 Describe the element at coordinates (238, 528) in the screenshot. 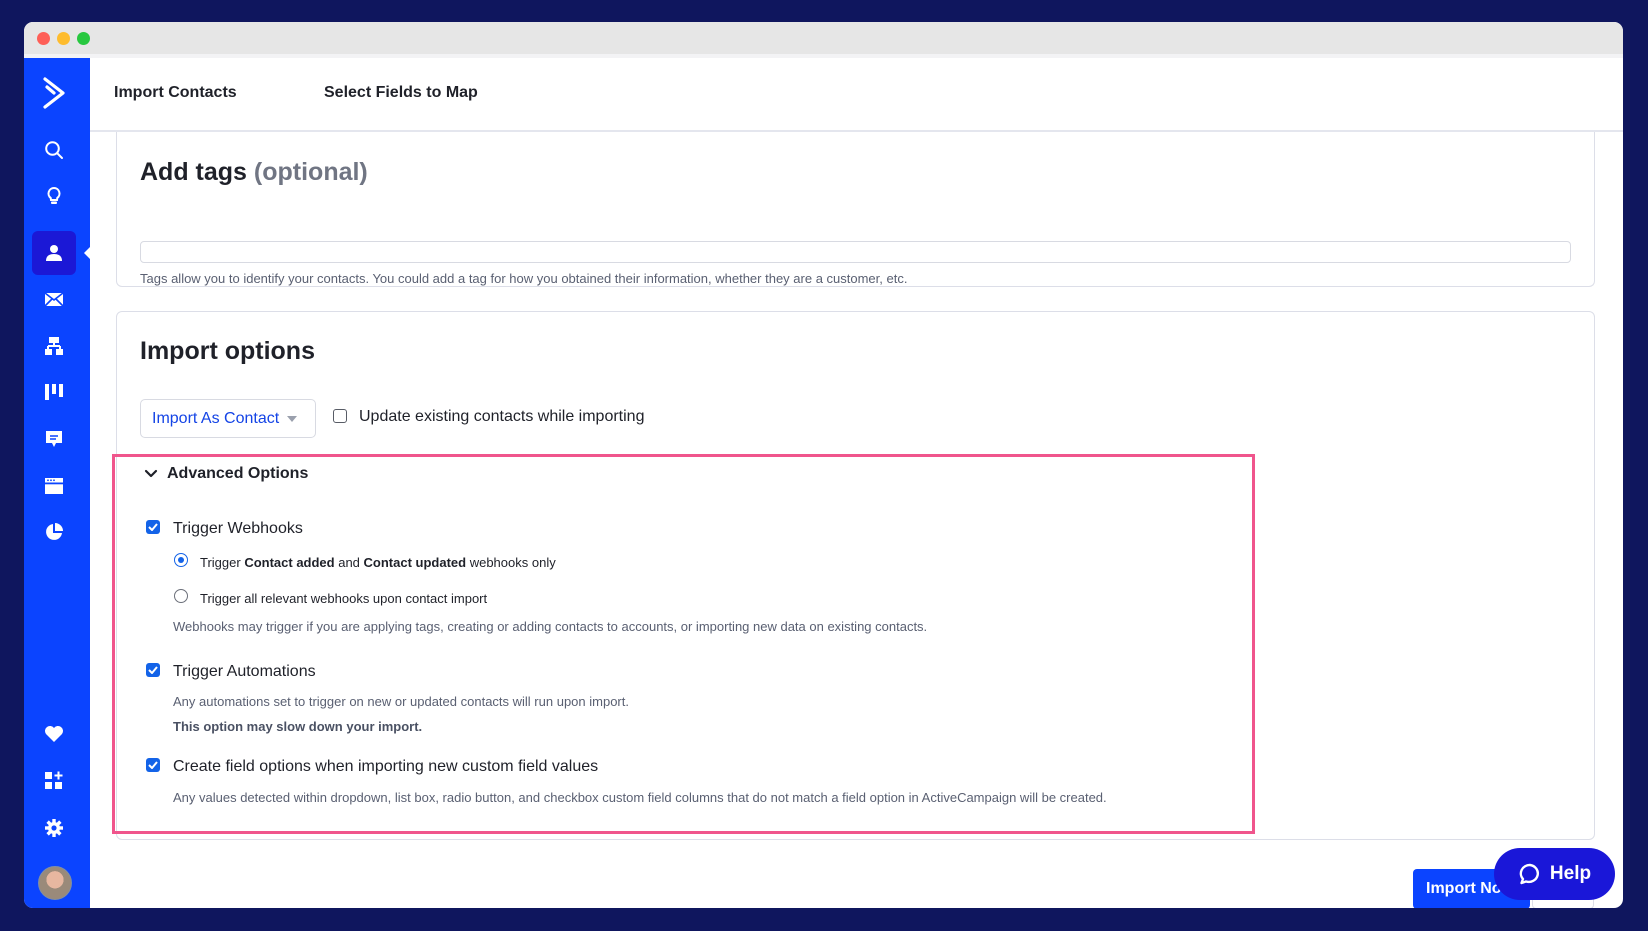

I see `trigger-webhooks-label: Trigger Webhooks` at that location.